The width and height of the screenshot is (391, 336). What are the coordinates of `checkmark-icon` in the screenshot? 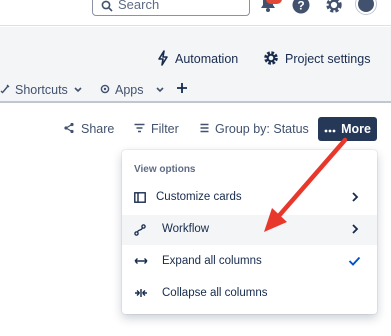 It's located at (354, 262).